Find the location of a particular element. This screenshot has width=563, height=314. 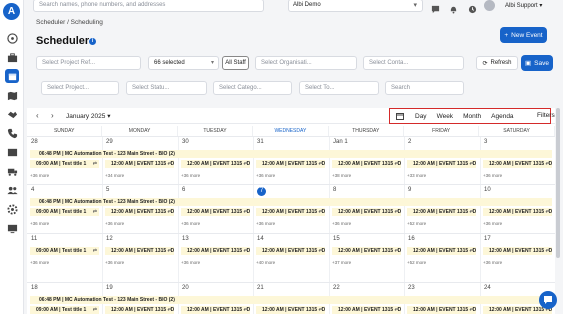

handshake-icon is located at coordinates (12, 114).